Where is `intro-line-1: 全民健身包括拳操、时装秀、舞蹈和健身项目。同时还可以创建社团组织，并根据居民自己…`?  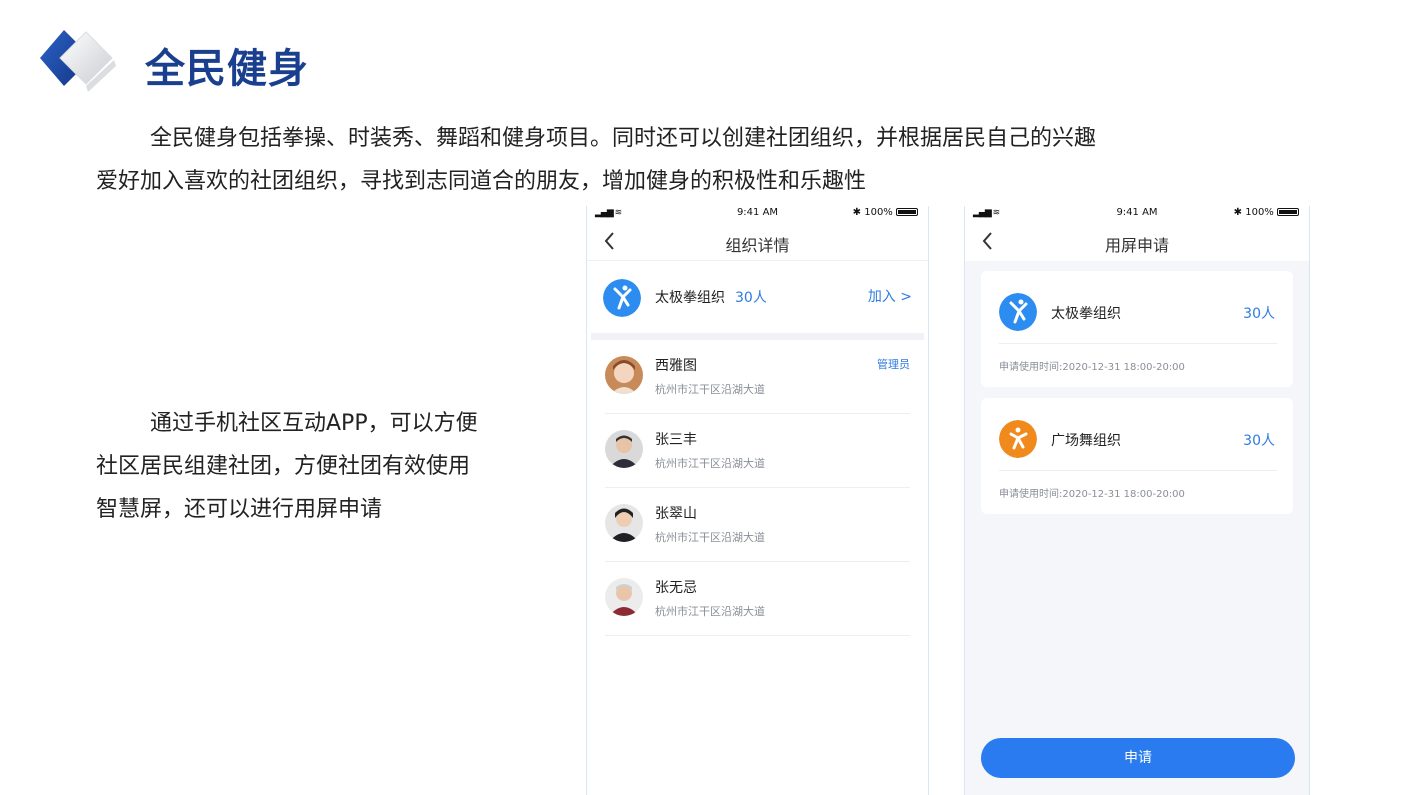 intro-line-1: 全民健身包括拳操、时装秀、舞蹈和健身项目。同时还可以创建社团组织，并根据居民自己… is located at coordinates (623, 138).